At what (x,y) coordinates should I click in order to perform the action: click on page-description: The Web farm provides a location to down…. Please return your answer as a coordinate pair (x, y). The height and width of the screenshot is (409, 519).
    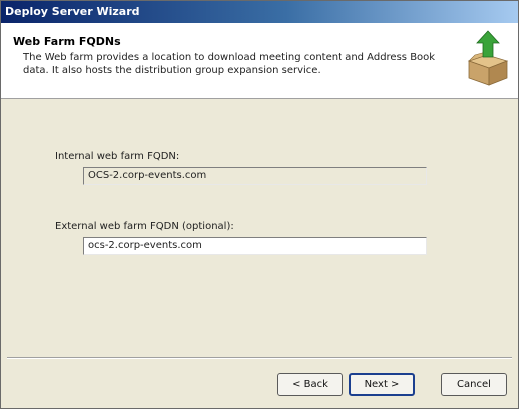
    Looking at the image, I should click on (229, 64).